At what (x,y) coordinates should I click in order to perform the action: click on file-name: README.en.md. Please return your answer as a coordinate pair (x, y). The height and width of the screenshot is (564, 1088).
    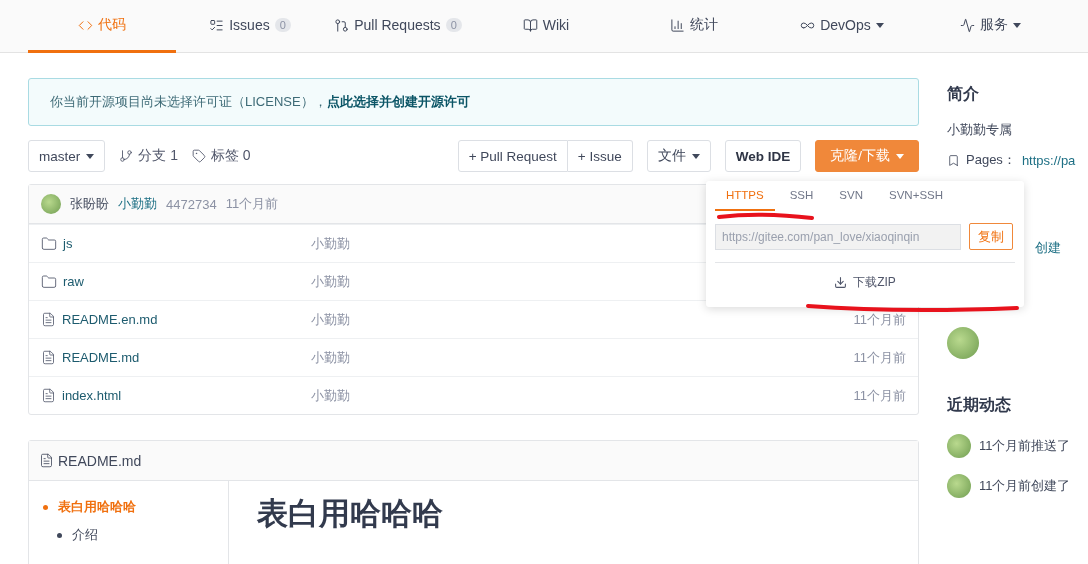
    Looking at the image, I should click on (110, 319).